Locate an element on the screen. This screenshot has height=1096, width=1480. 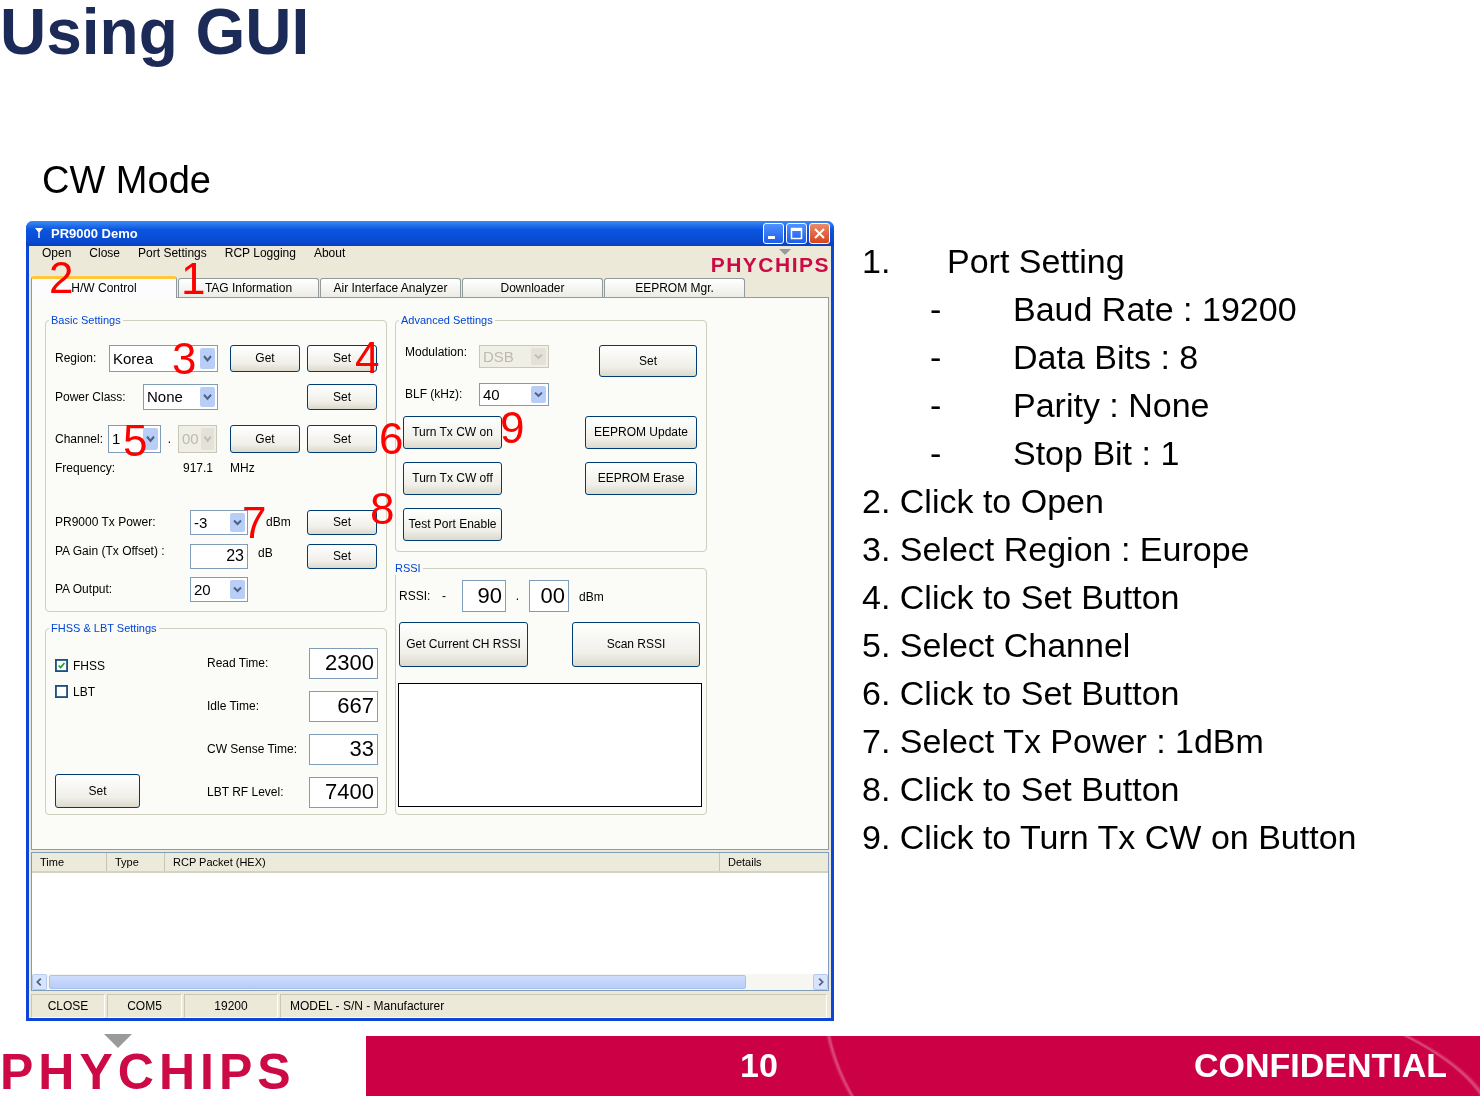
menu-item: Close is located at coordinates (105, 260).